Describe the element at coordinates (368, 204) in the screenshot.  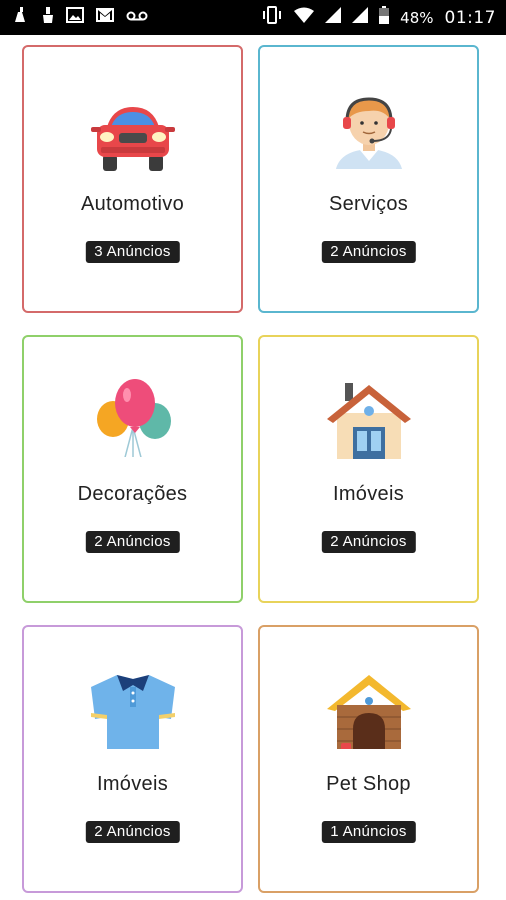
I see `category-name: Serviços` at that location.